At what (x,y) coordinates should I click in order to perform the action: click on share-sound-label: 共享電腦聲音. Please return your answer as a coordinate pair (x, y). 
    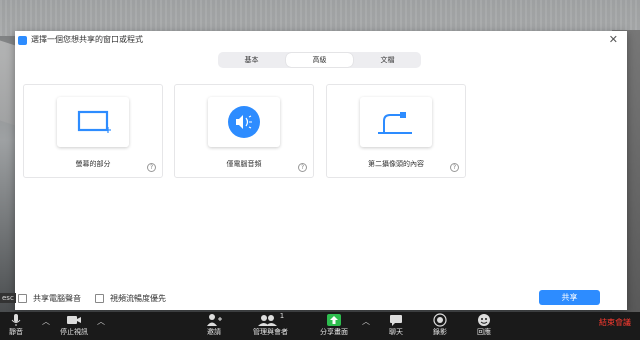
    Looking at the image, I should click on (57, 298).